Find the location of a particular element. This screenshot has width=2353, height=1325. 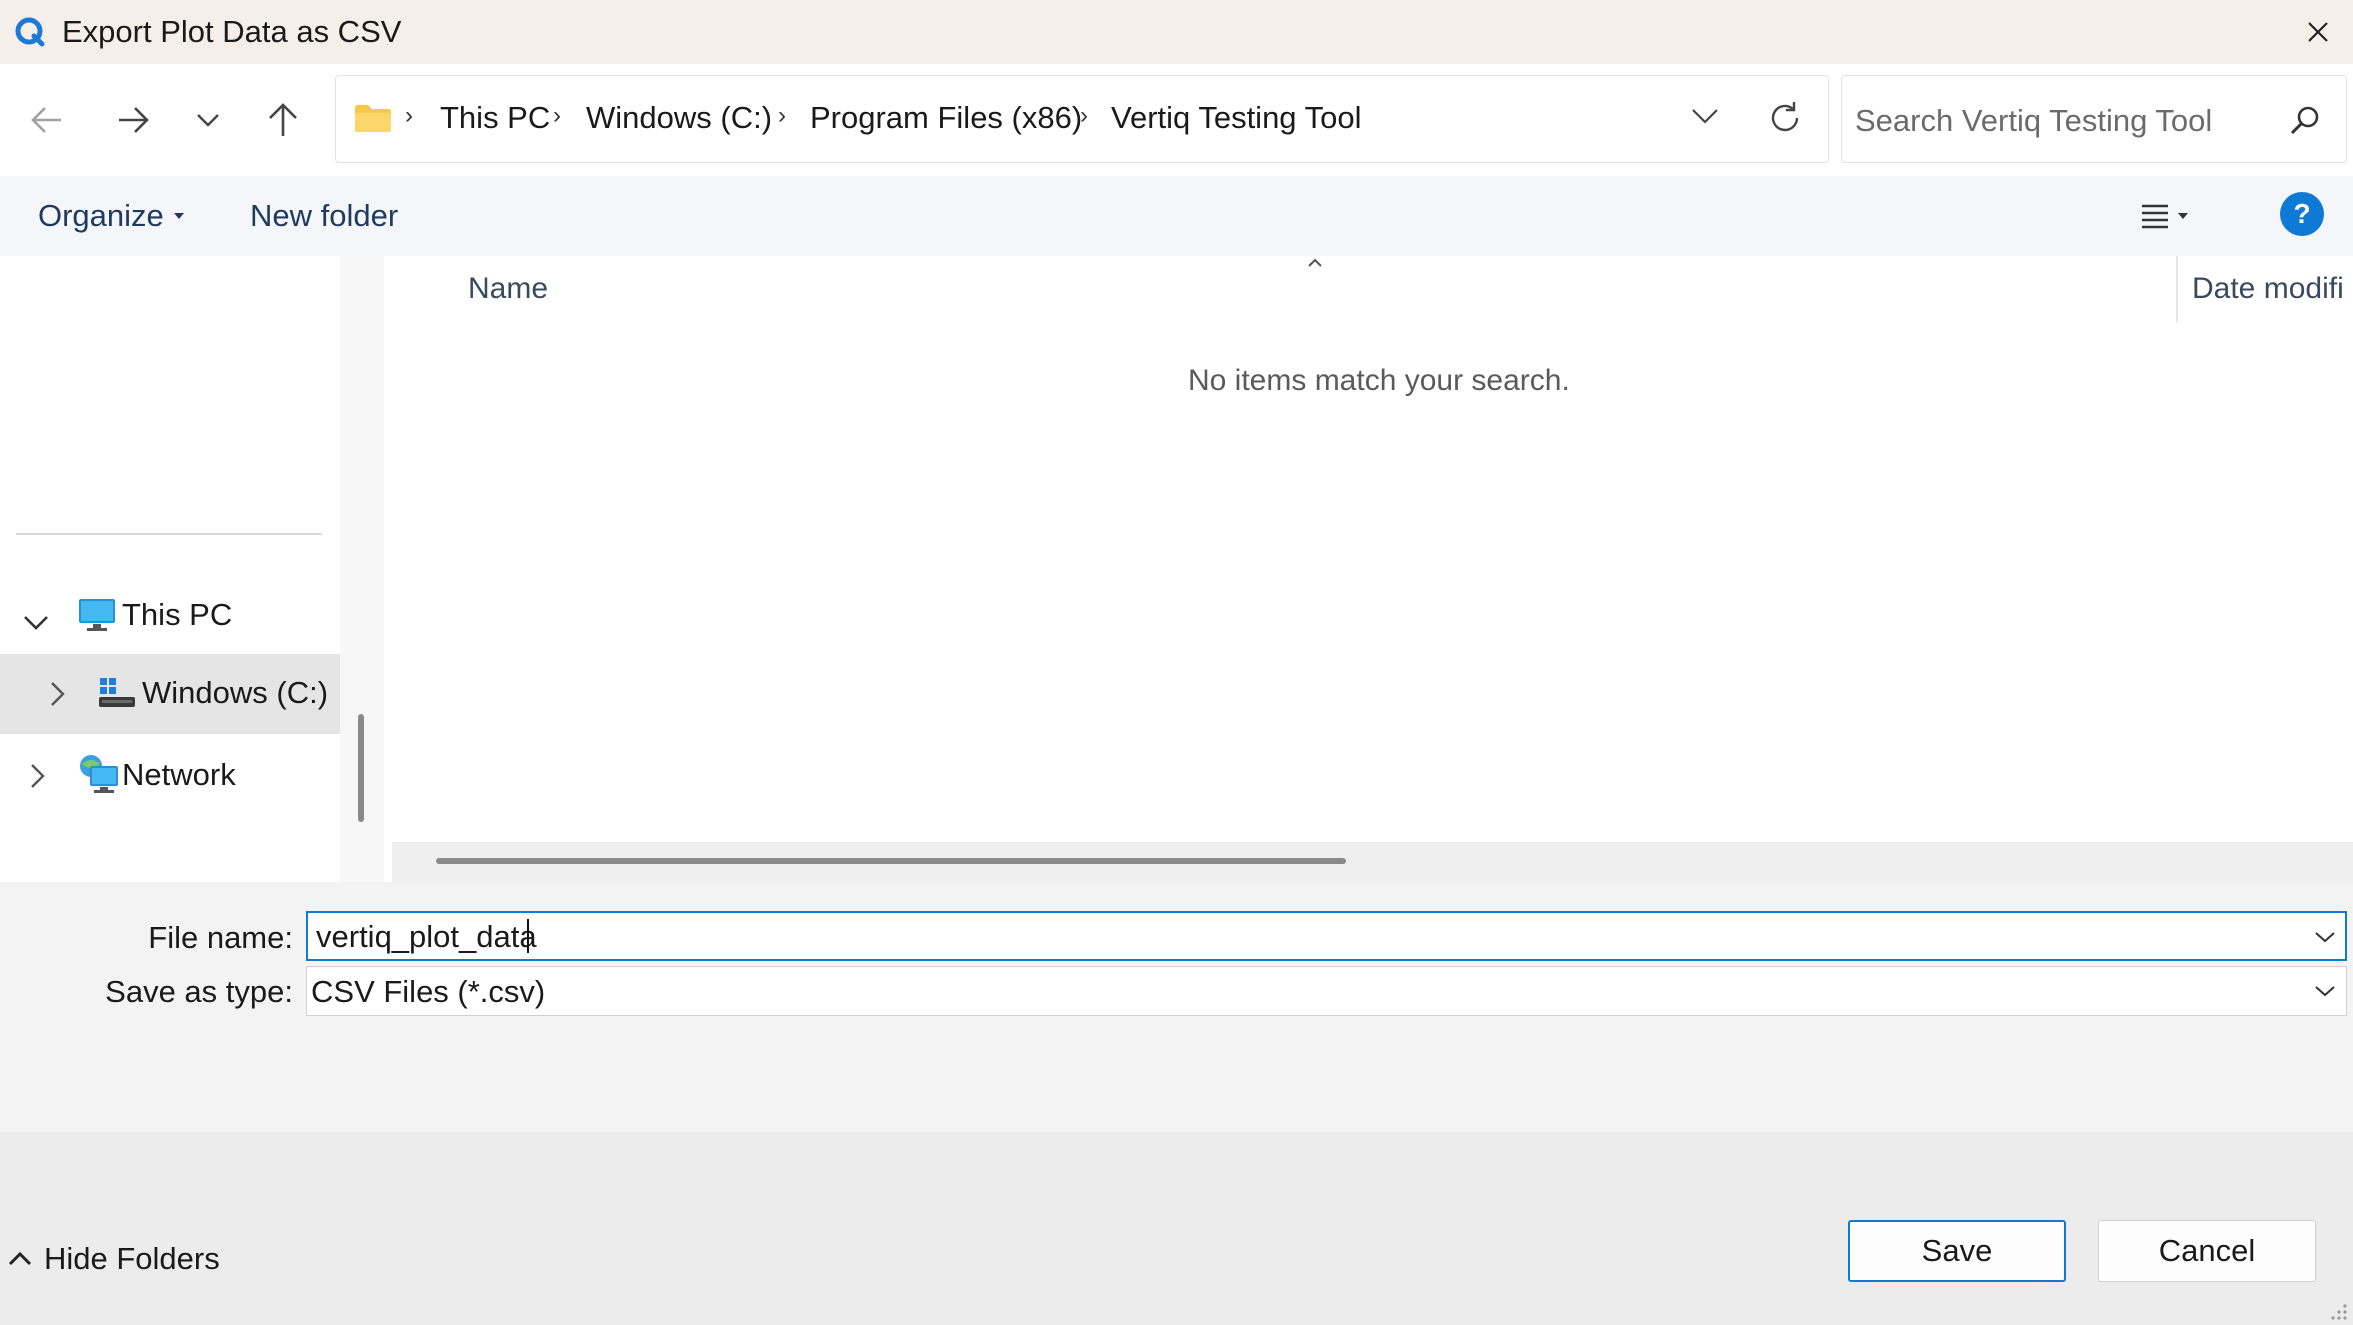

sidebar-item-windows-c: Windows (C:) is located at coordinates (170, 694).